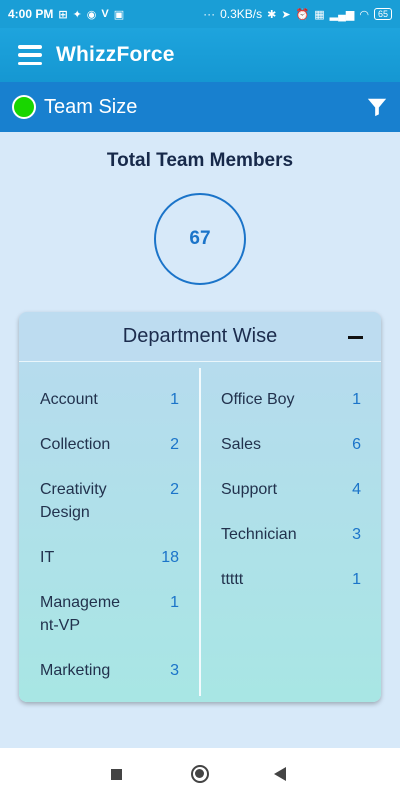 Image resolution: width=400 pixels, height=800 pixels. What do you see at coordinates (91, 106) in the screenshot?
I see `section-title: Team Size` at bounding box center [91, 106].